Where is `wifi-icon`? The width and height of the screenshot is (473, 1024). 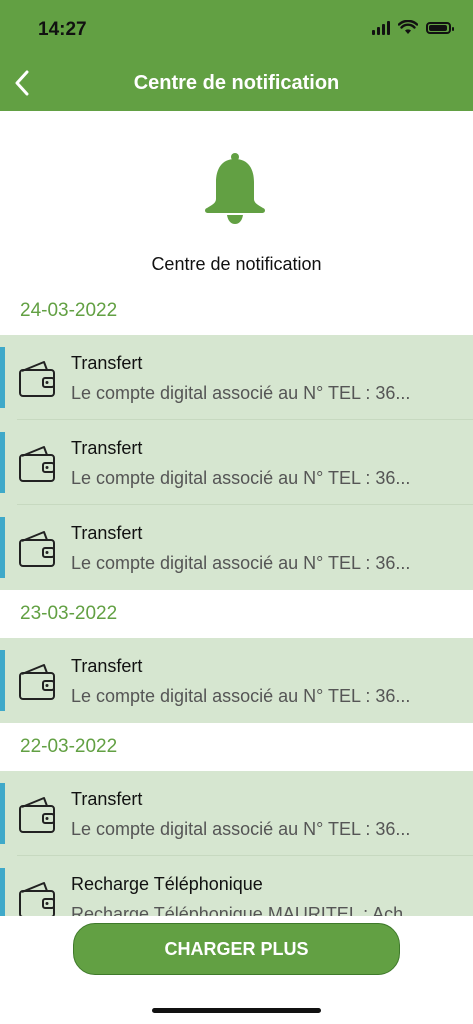 wifi-icon is located at coordinates (408, 27).